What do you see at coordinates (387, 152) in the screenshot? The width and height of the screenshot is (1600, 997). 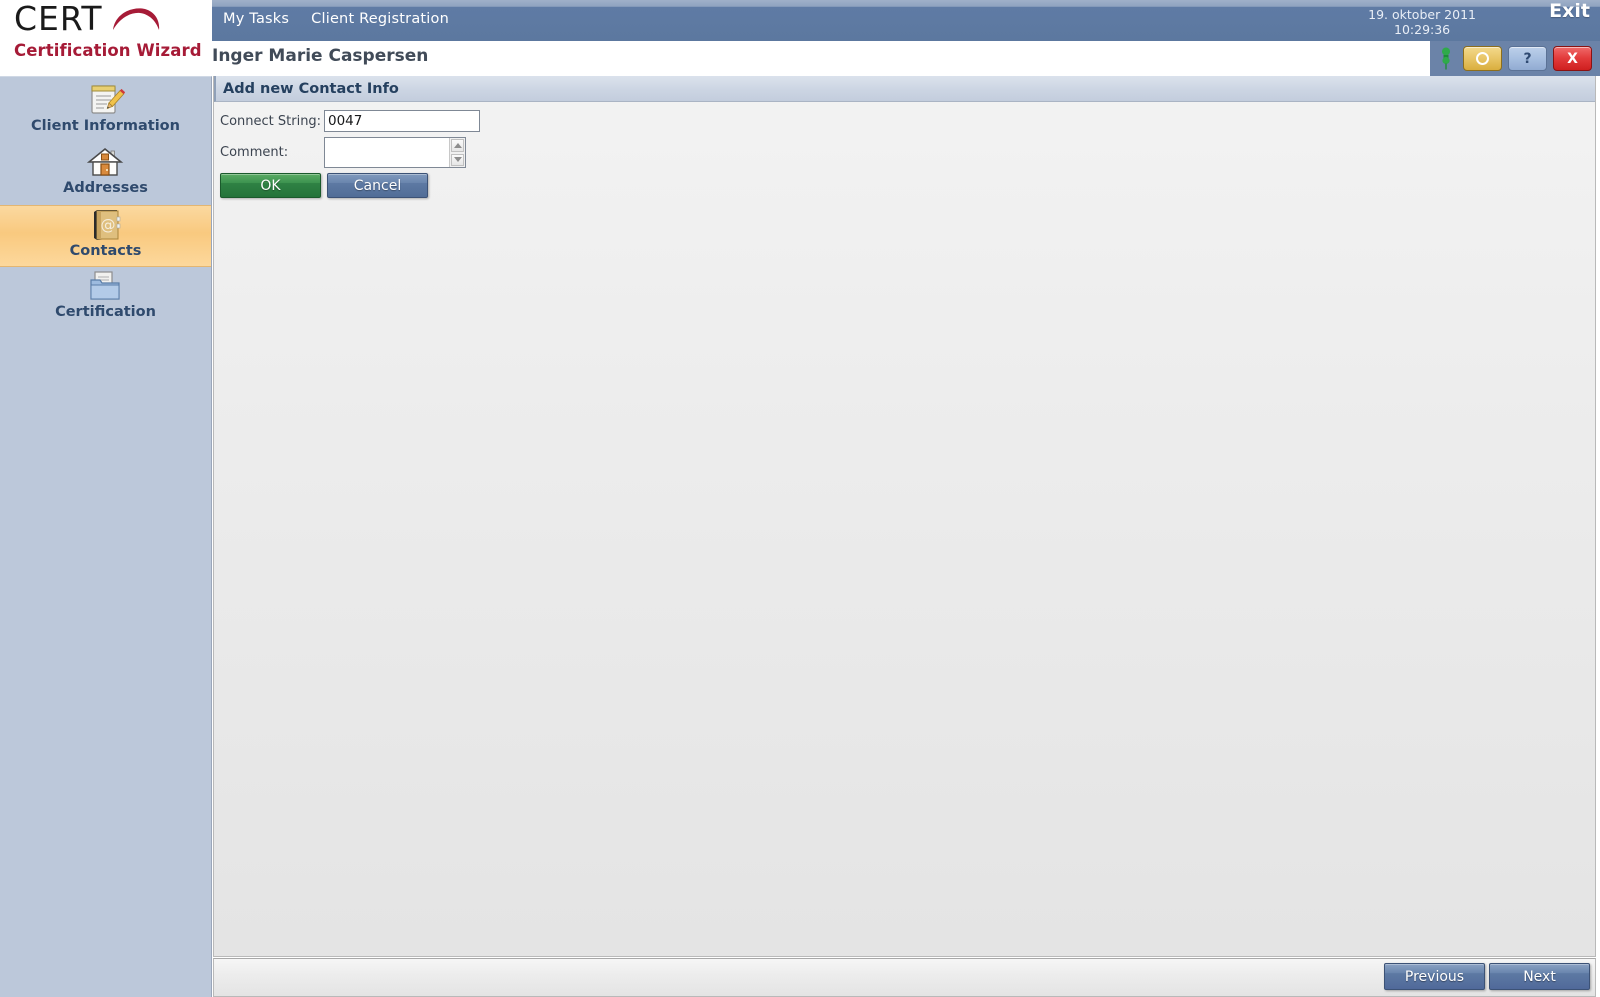 I see `comment-input` at bounding box center [387, 152].